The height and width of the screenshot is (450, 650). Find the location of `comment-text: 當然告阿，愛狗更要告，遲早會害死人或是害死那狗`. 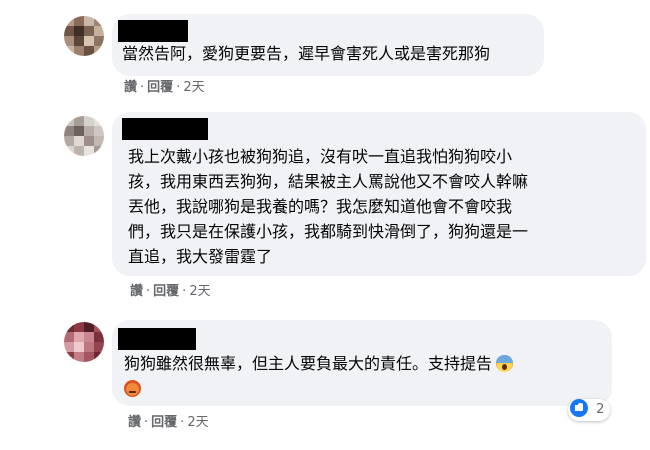

comment-text: 當然告阿，愛狗更要告，遲早會害死人或是害死那狗 is located at coordinates (306, 53).